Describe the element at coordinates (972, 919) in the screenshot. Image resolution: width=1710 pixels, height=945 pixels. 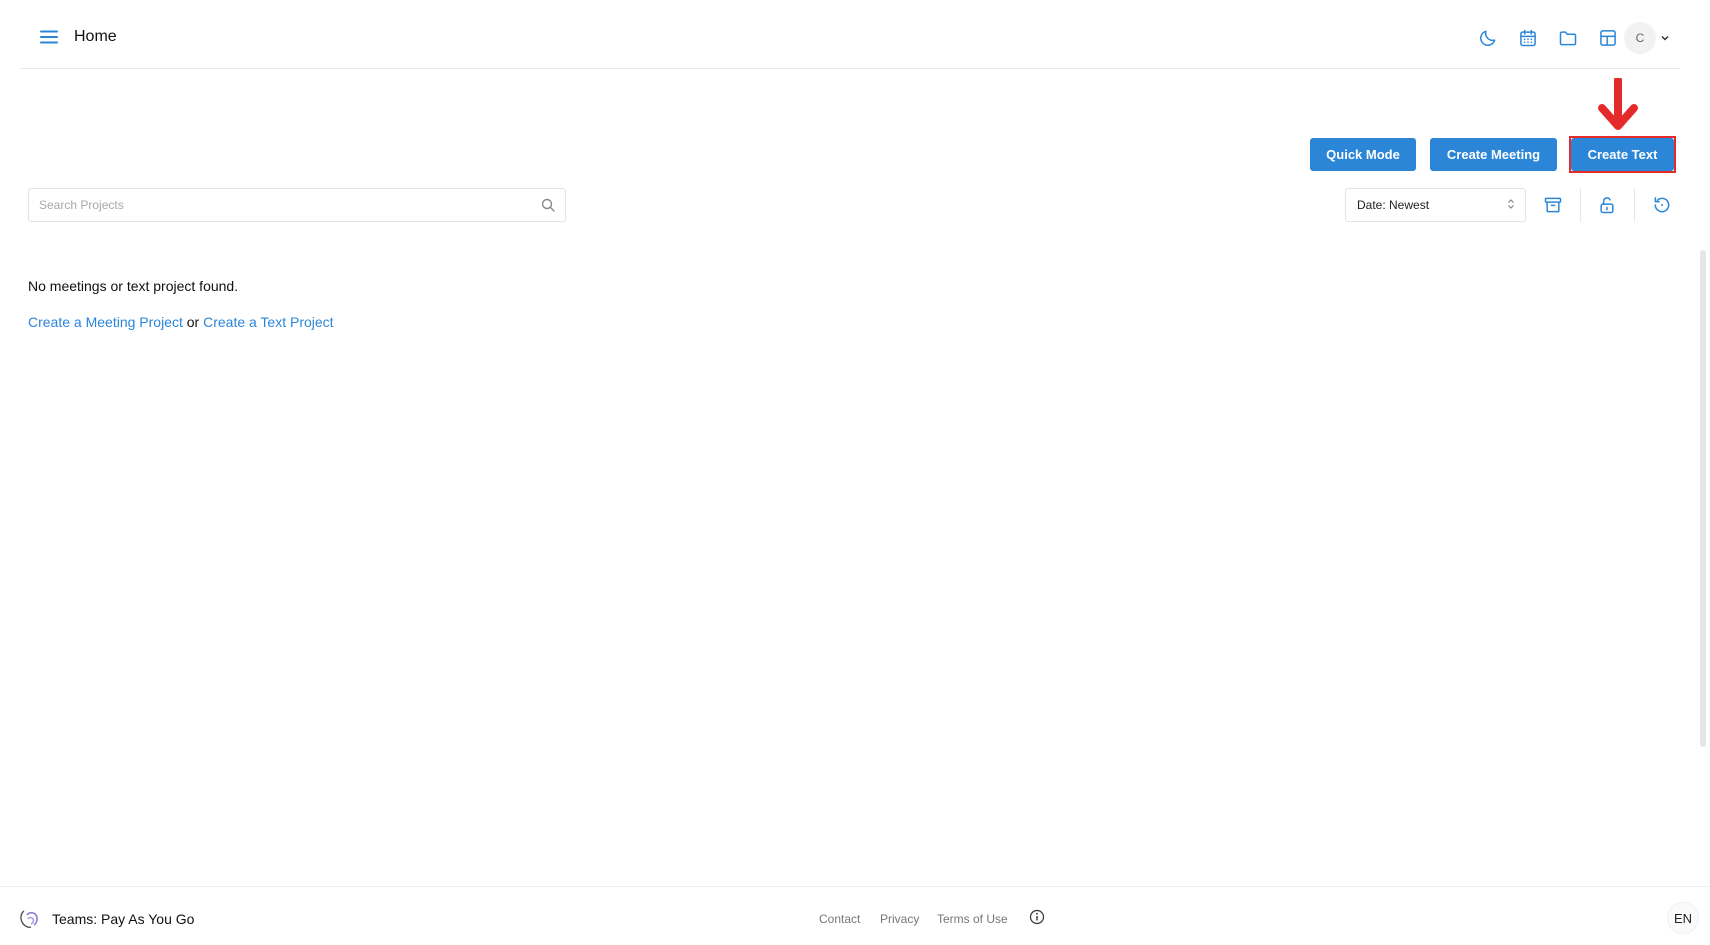
I see `terms-link: Terms of Use` at that location.